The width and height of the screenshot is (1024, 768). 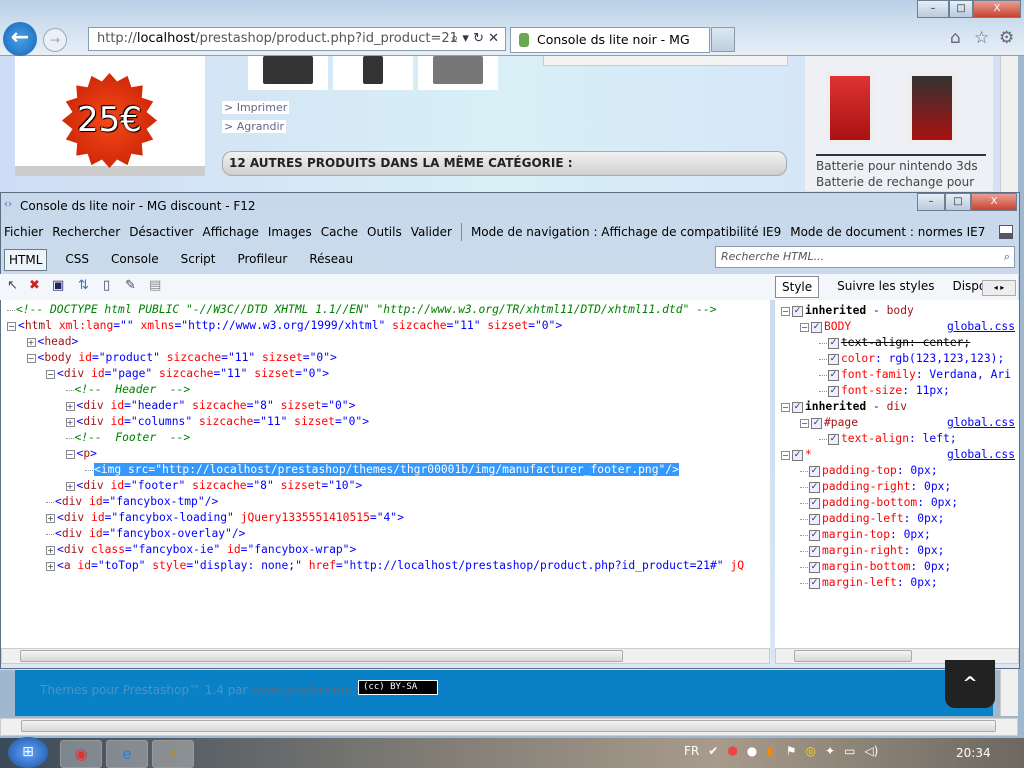 I want to click on minimize-button: –, so click(x=933, y=9).